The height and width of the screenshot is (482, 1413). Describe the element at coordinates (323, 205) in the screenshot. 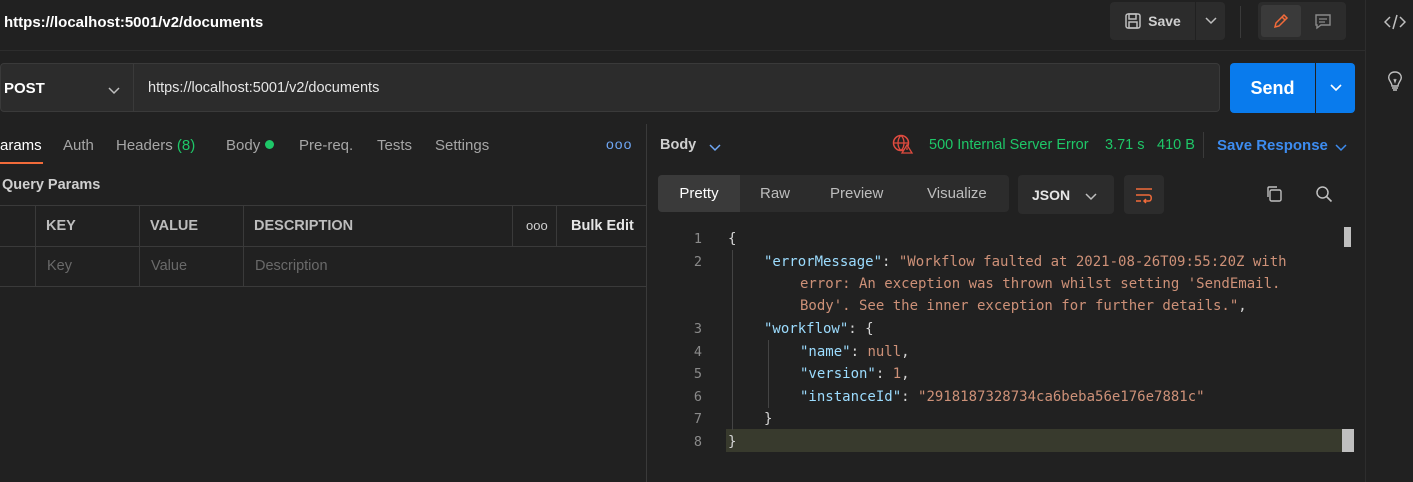

I see `table-top-border` at that location.